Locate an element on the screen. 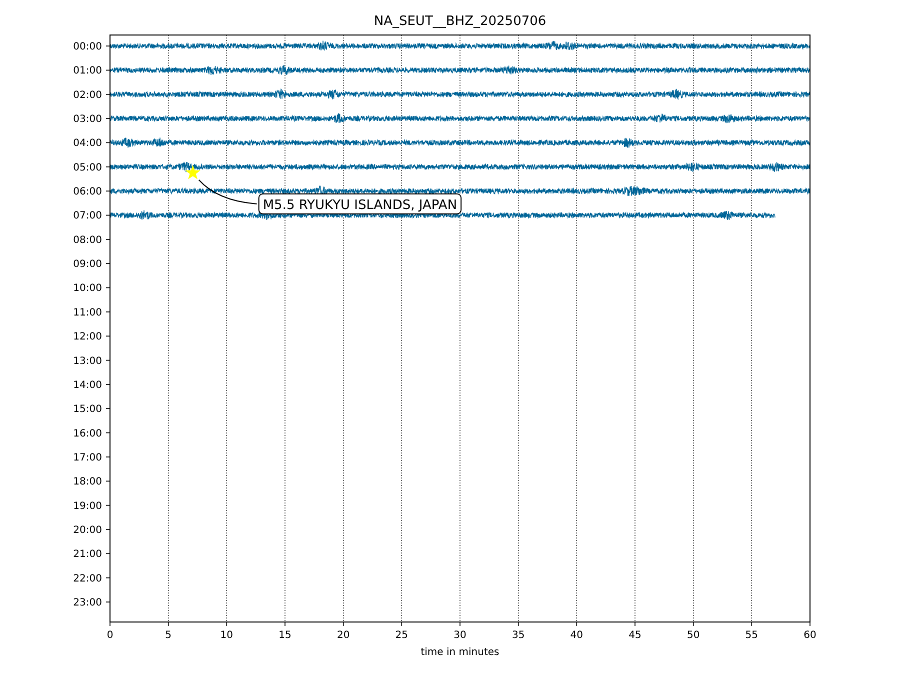 The width and height of the screenshot is (919, 690). tick-label: 5 is located at coordinates (168, 635).